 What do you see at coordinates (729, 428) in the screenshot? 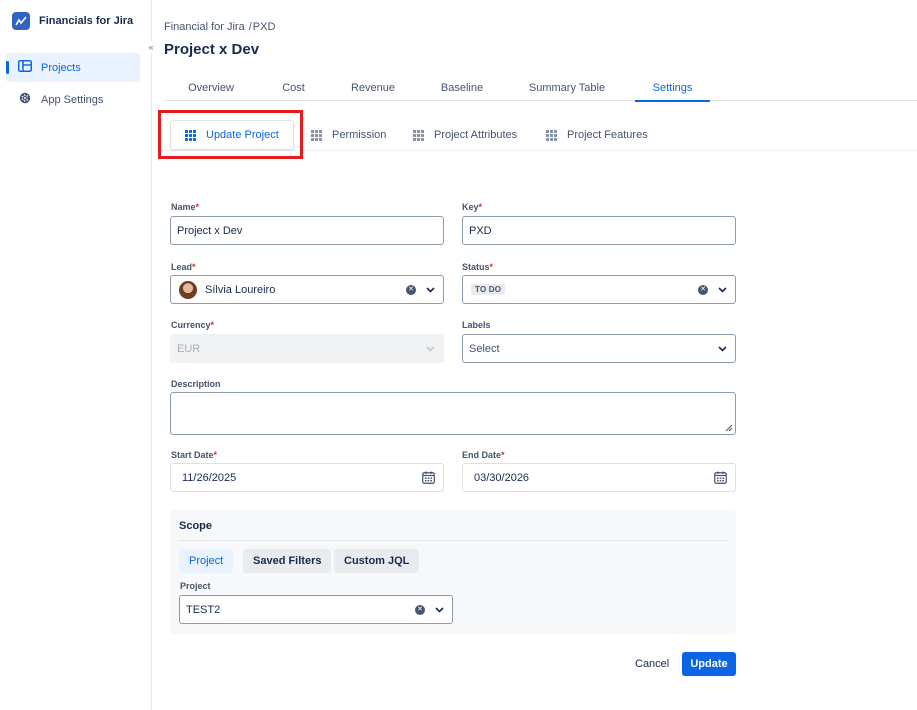
I see `resize-handle-icon` at bounding box center [729, 428].